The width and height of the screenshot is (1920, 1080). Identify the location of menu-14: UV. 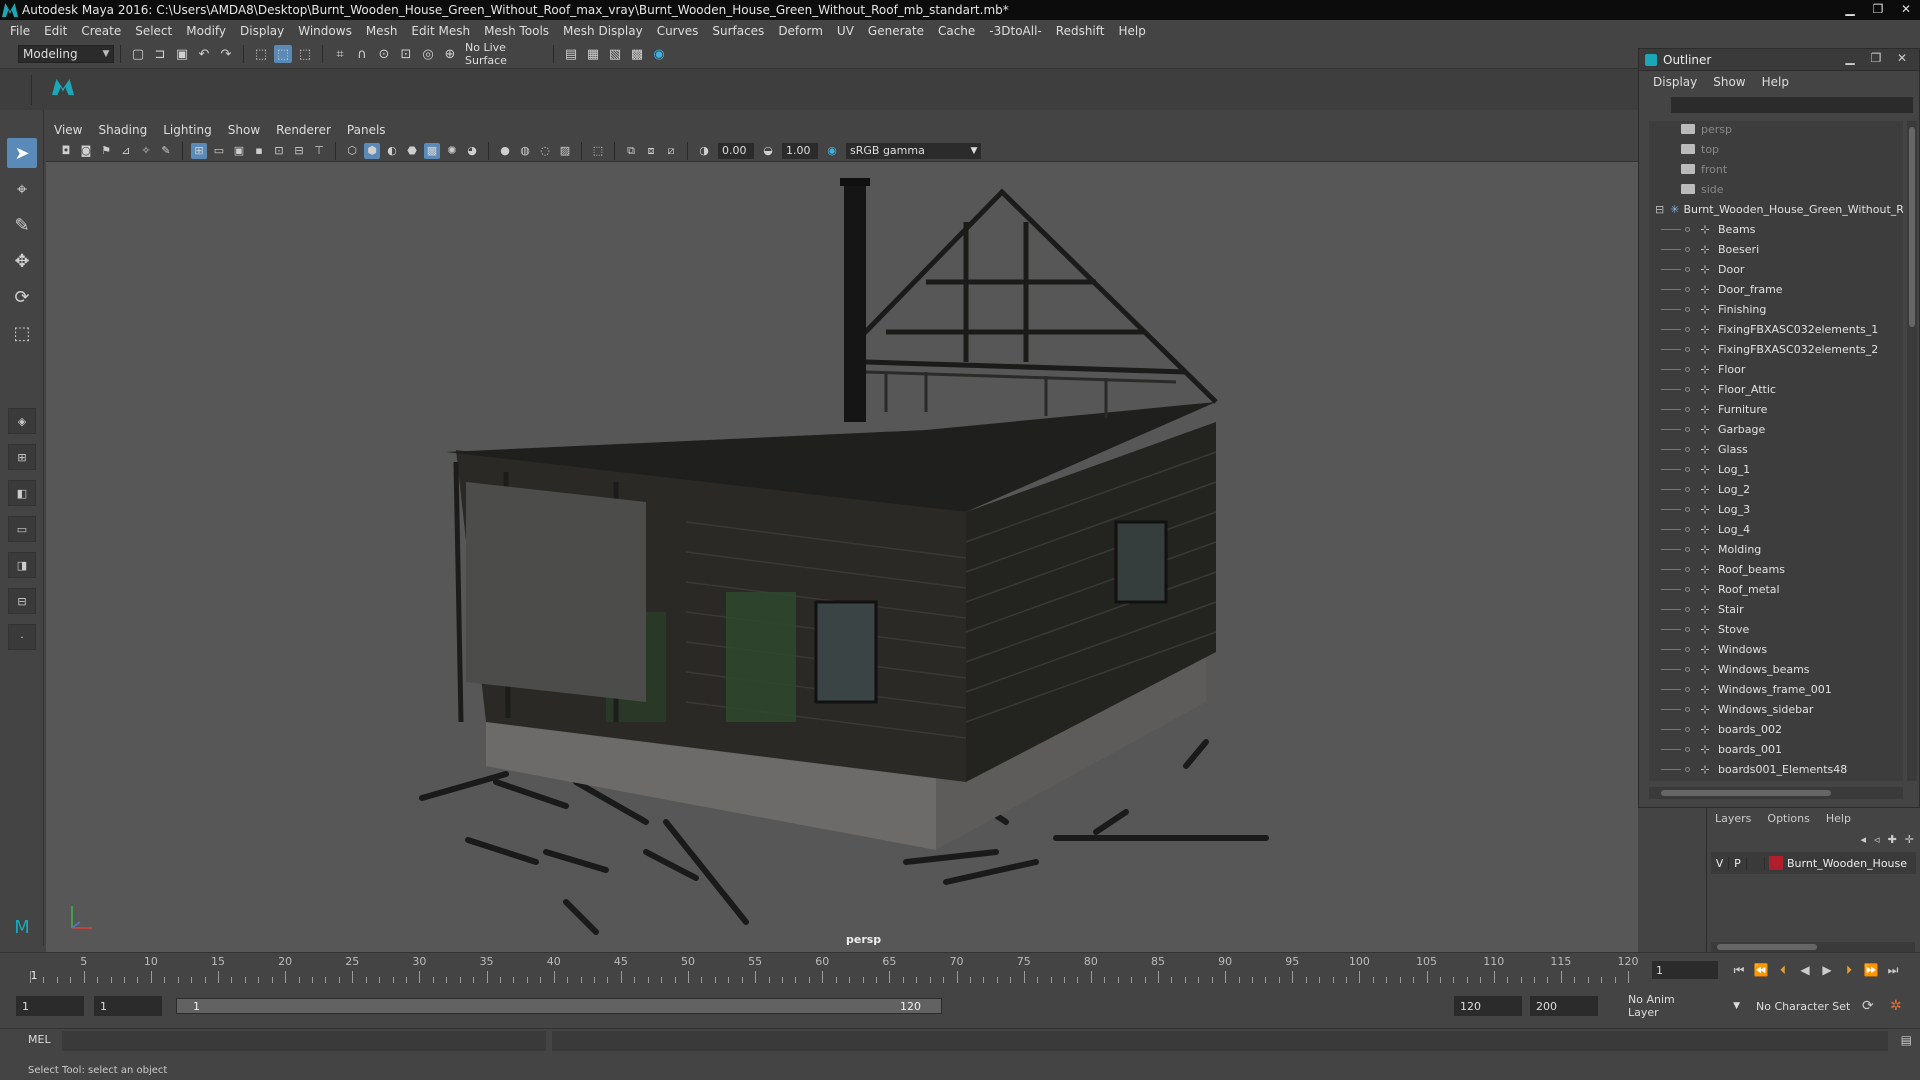
(845, 31).